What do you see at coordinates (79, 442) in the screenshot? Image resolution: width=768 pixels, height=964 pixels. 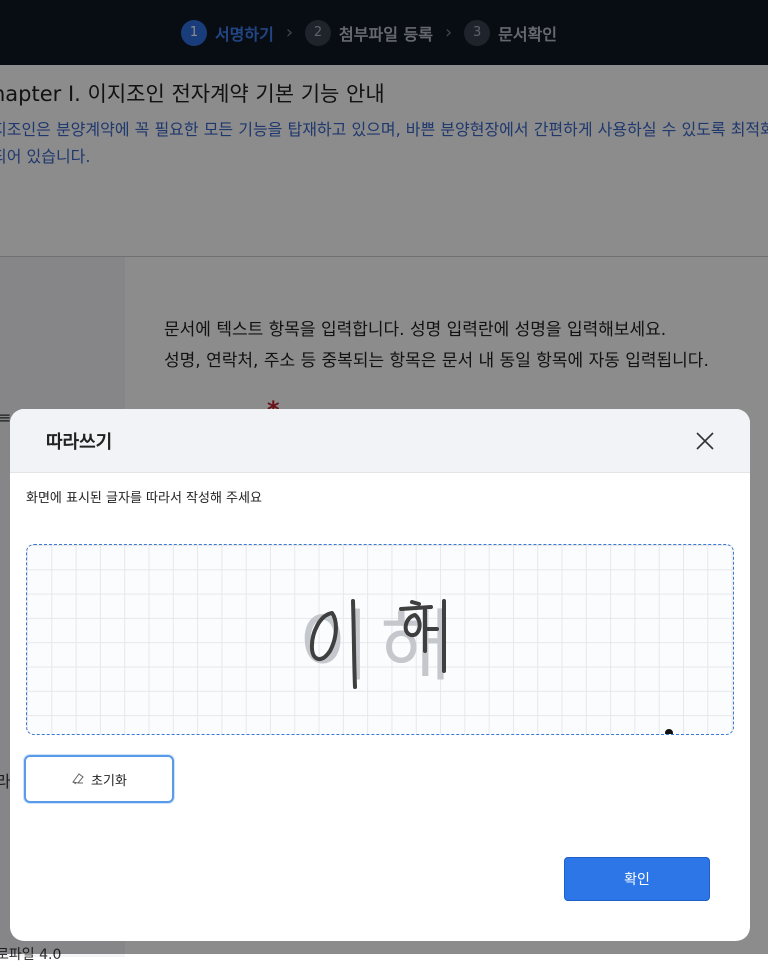 I see `dialog-title: 따라쓰기` at bounding box center [79, 442].